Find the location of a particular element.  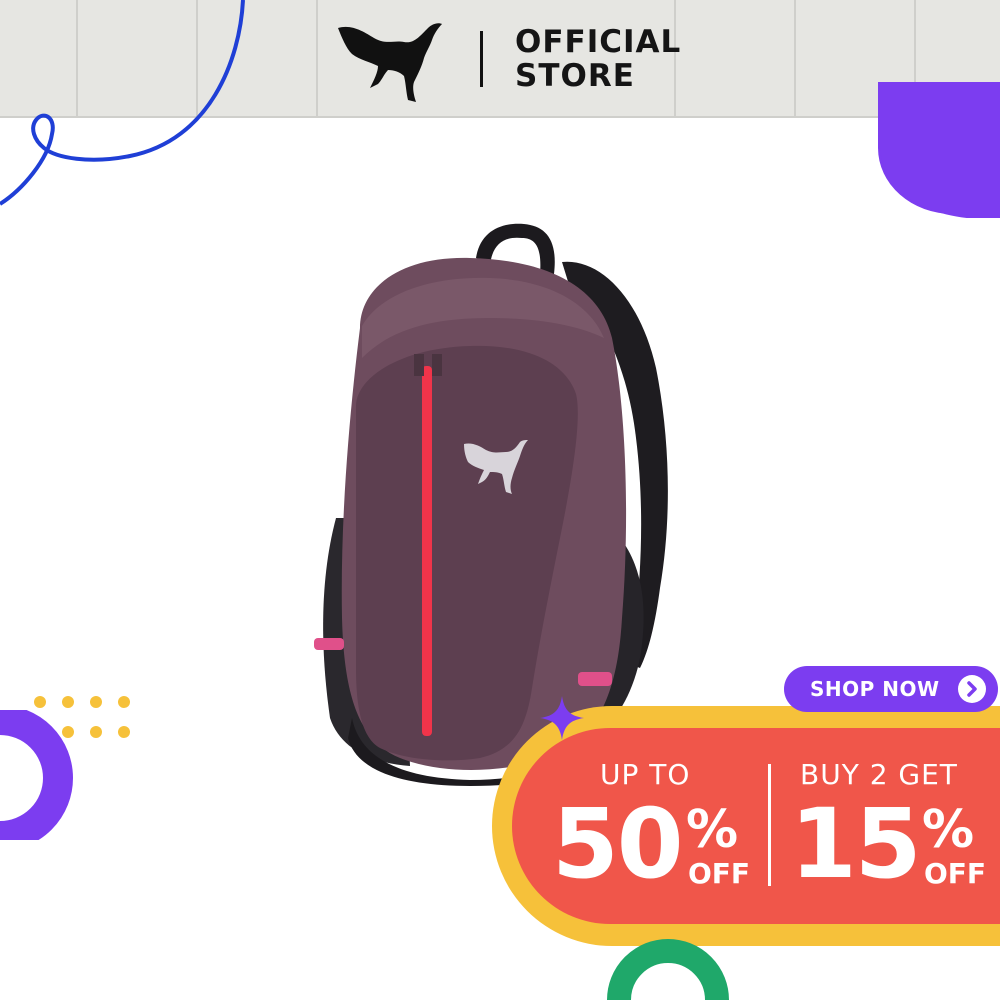

brand-line-official: OFFICIAL is located at coordinates (598, 42).